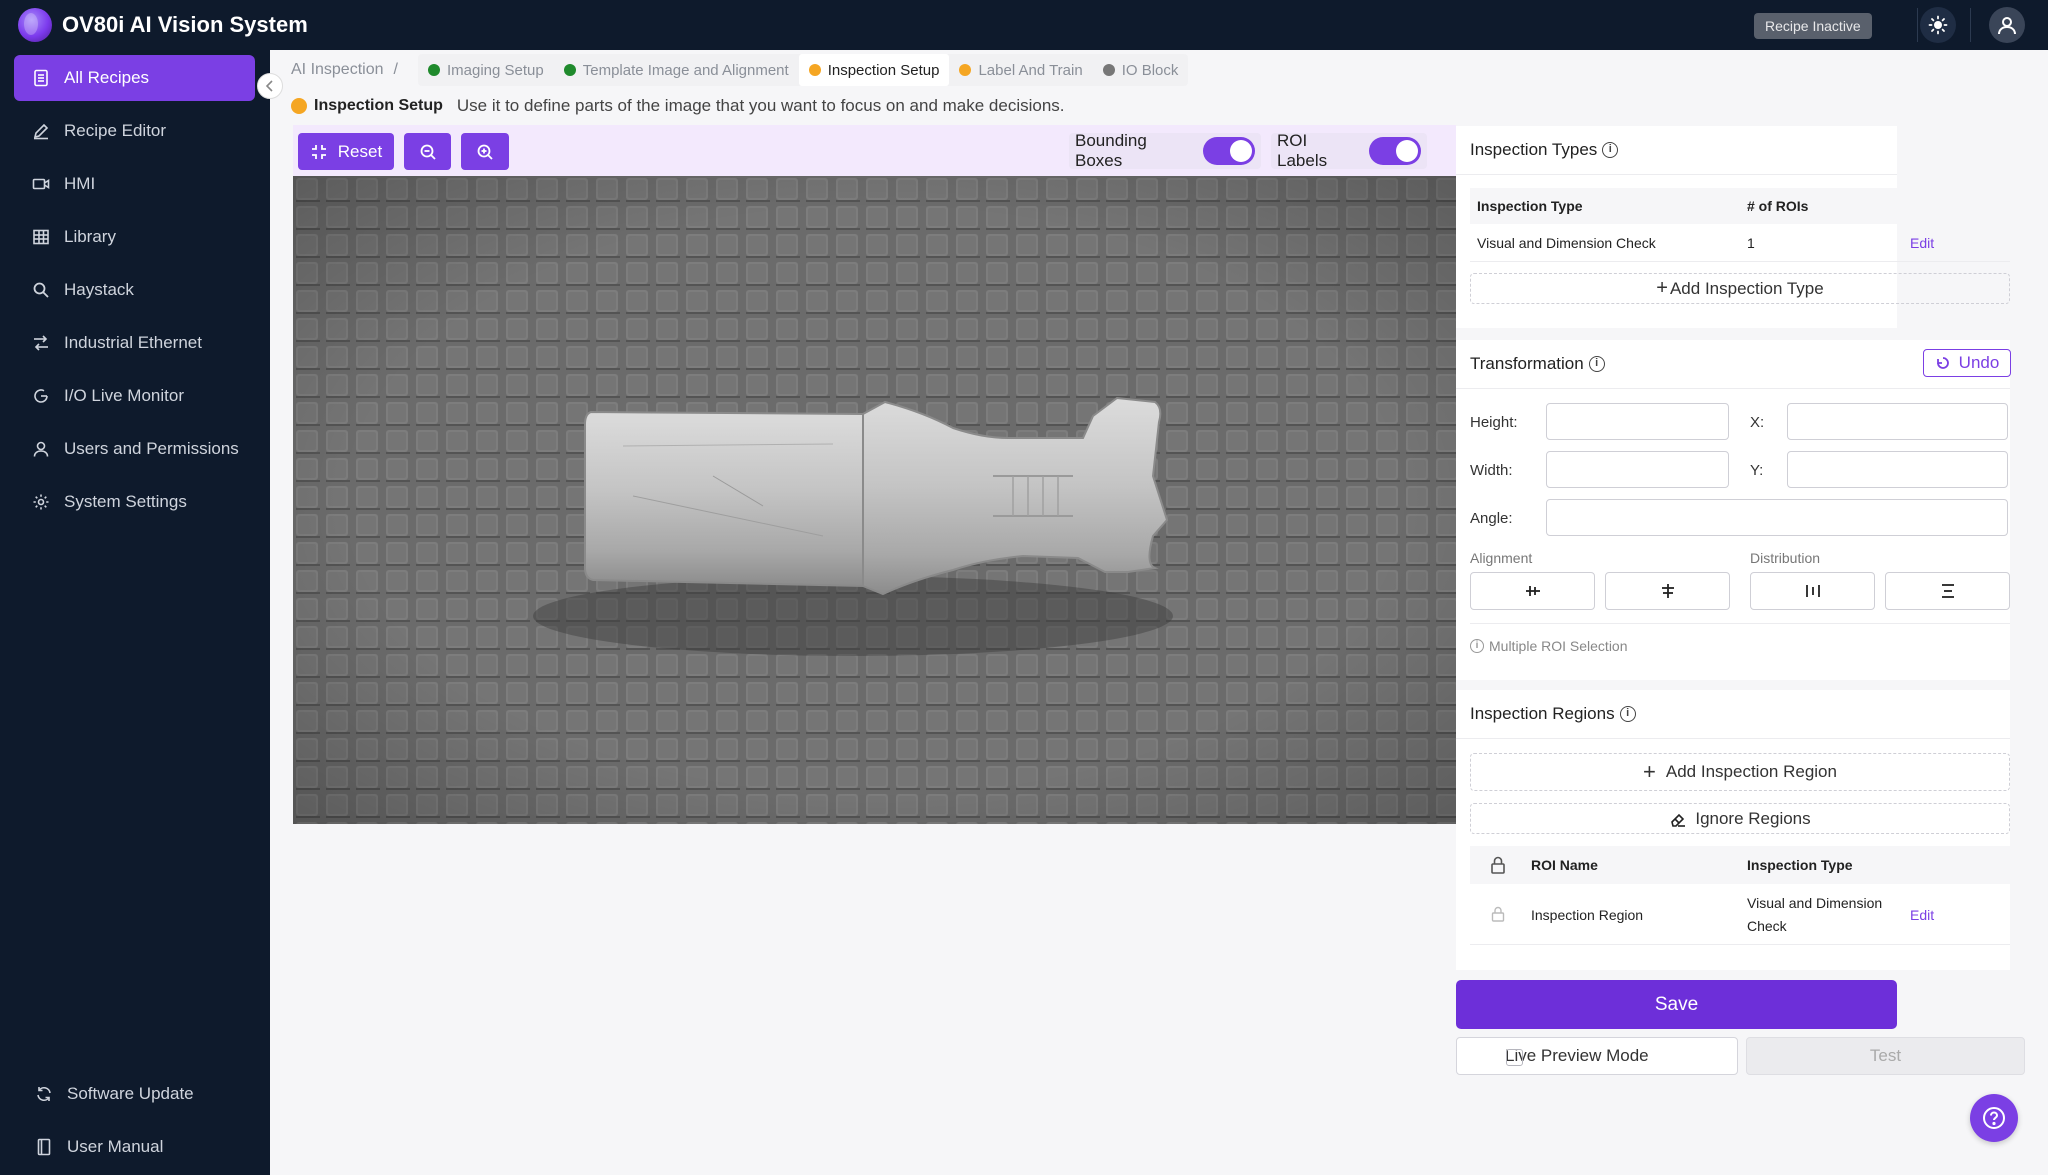 The image size is (2048, 1175). Describe the element at coordinates (130, 1093) in the screenshot. I see `sidebar-item-label: Software Update` at that location.